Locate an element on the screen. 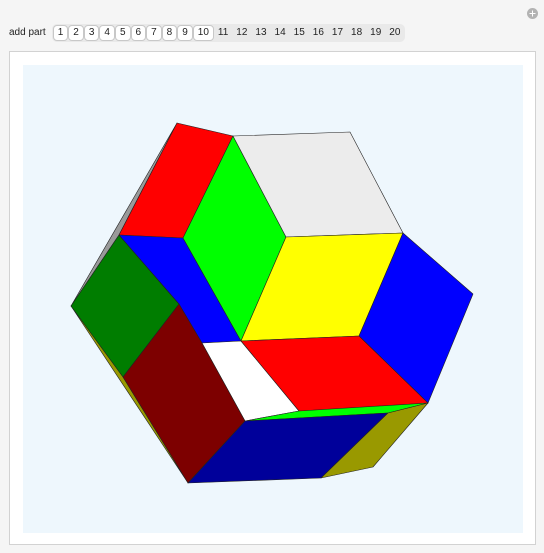 Image resolution: width=544 pixels, height=553 pixels. part-button-1: 1 is located at coordinates (60, 33).